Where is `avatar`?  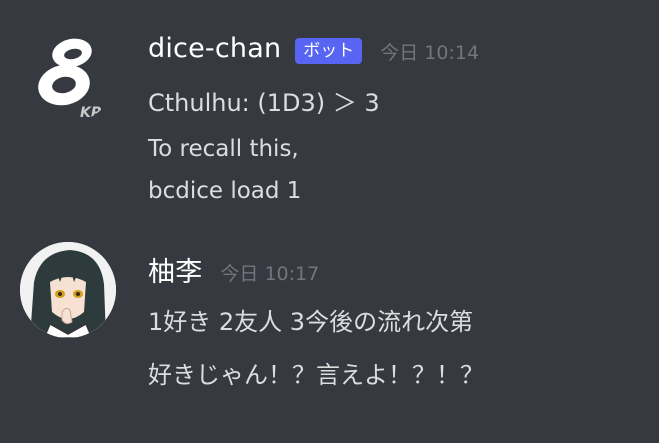
avatar is located at coordinates (68, 290).